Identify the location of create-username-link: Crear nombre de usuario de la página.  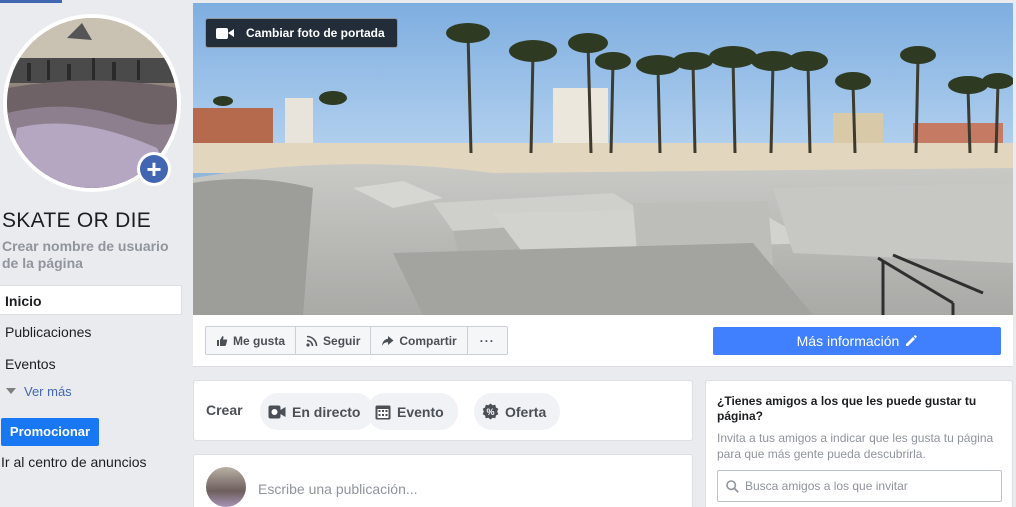
(94, 255).